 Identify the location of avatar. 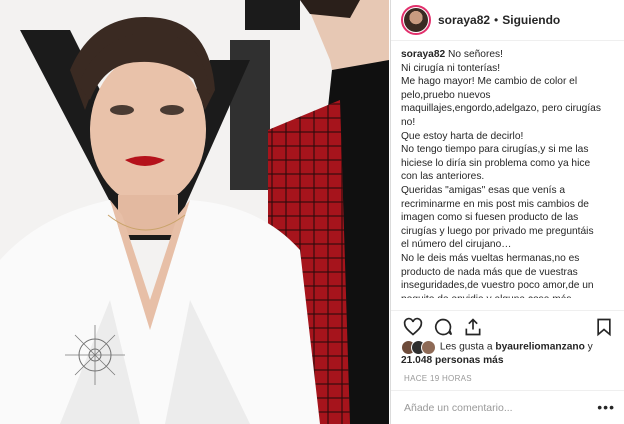
(416, 20).